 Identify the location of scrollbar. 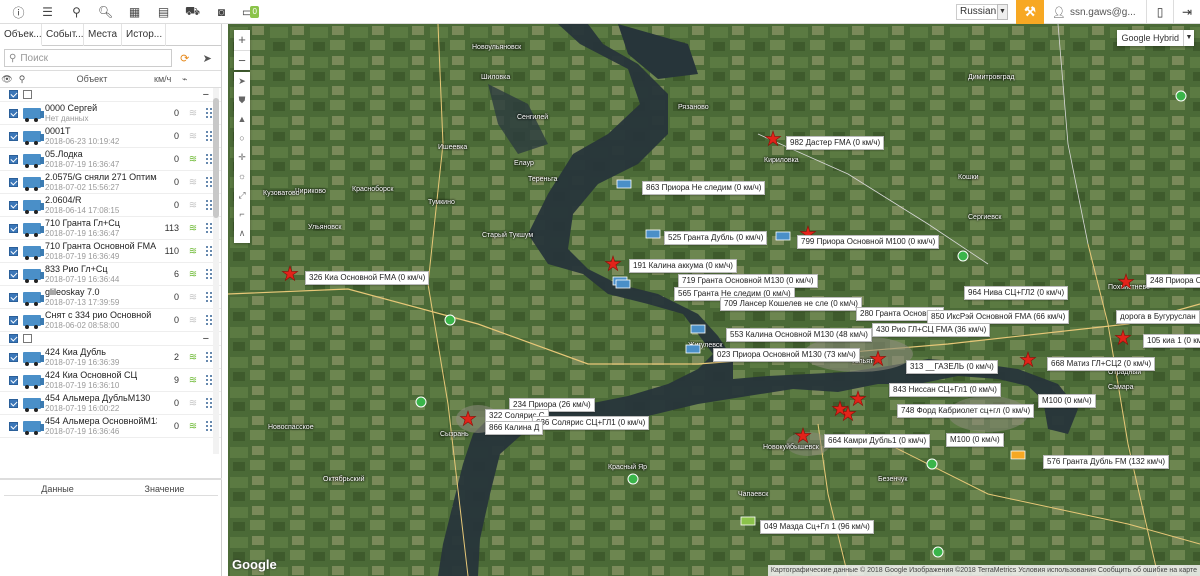
(216, 271).